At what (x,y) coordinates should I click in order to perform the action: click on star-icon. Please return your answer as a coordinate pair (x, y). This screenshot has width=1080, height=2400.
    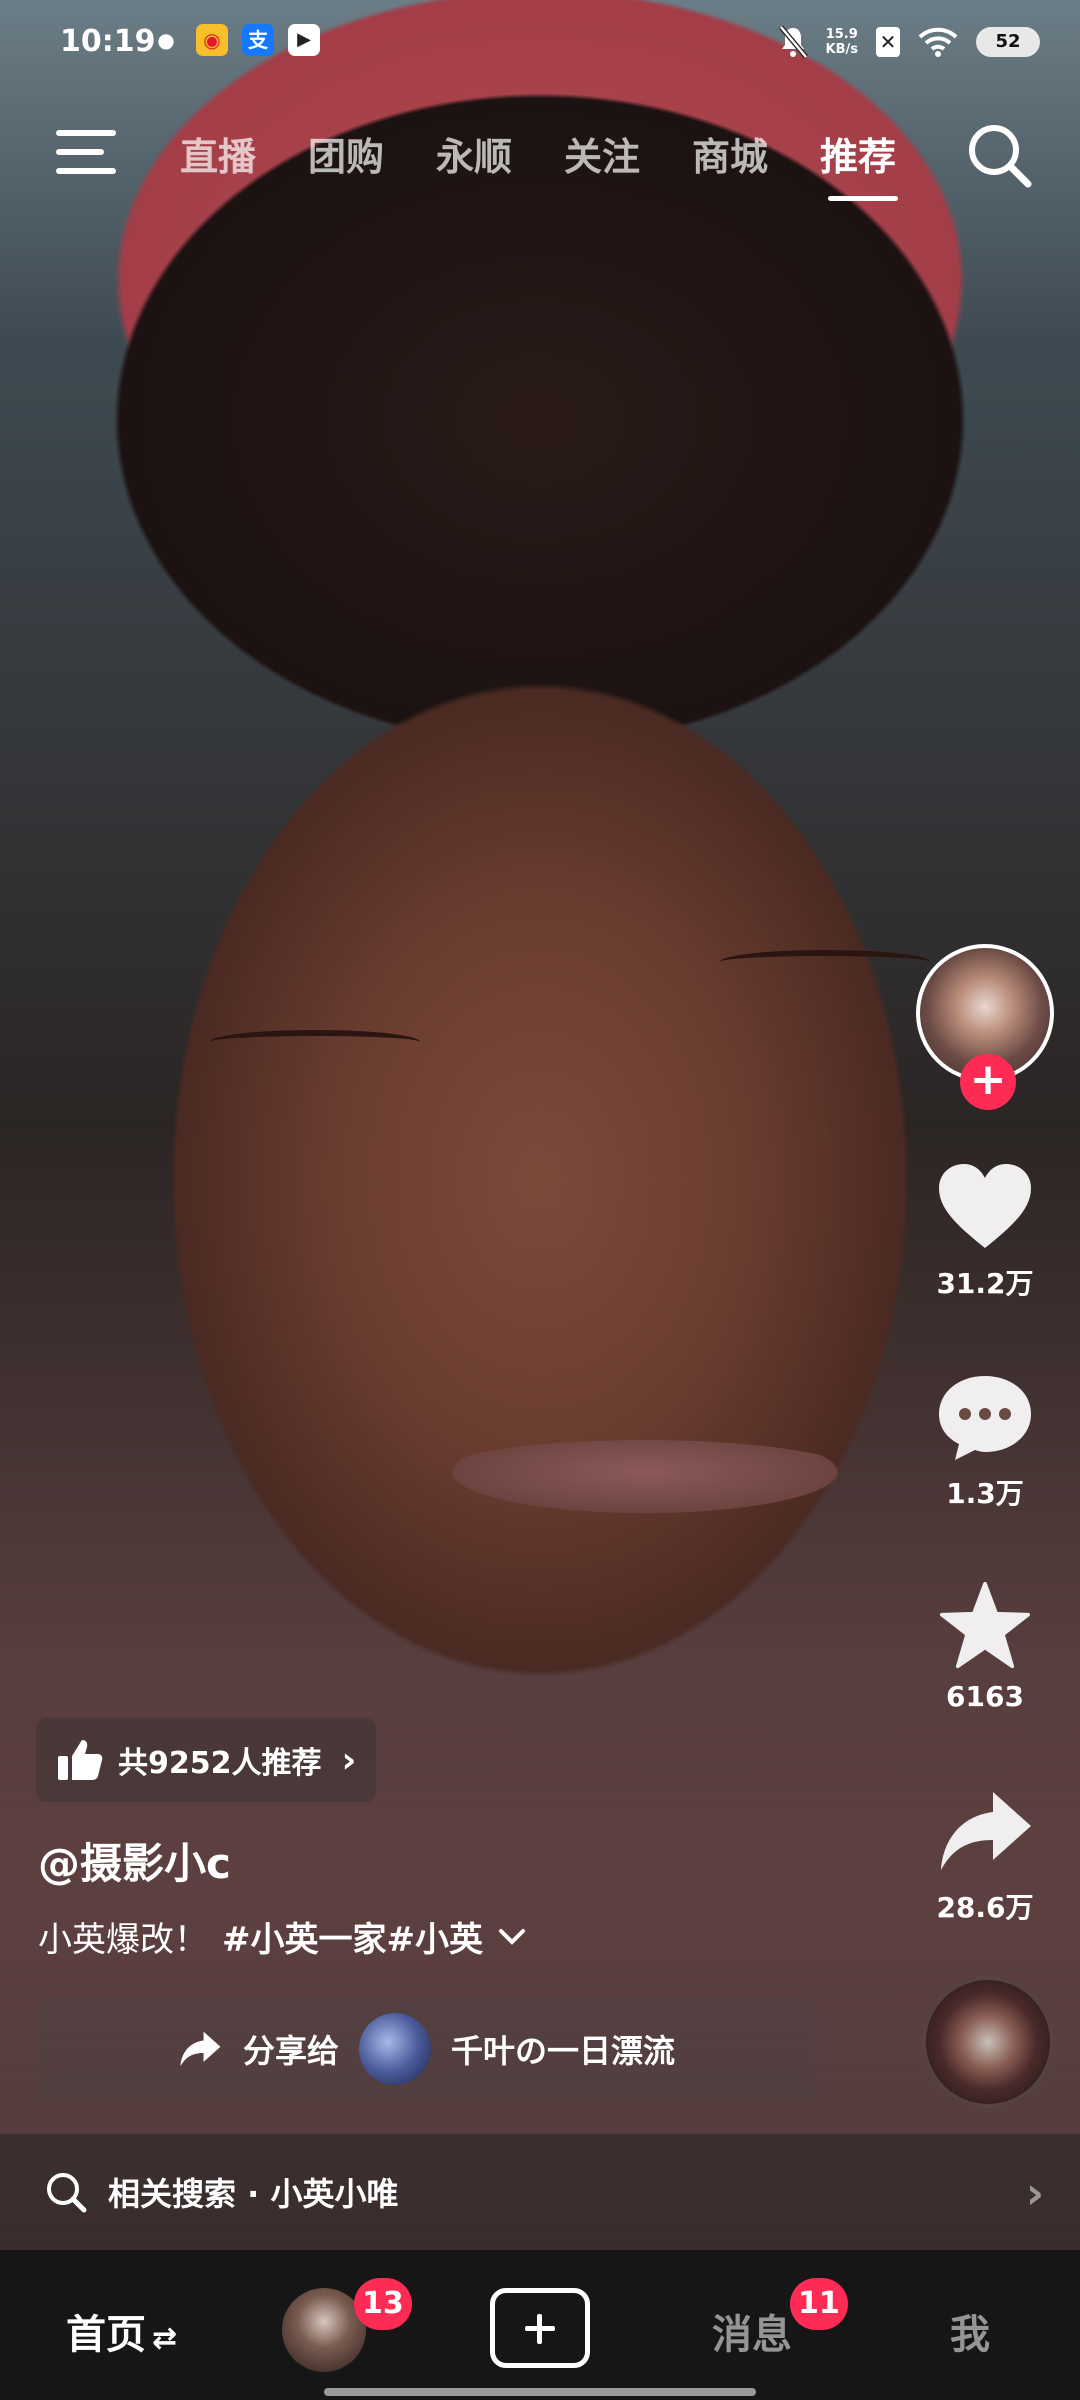
    Looking at the image, I should click on (985, 1625).